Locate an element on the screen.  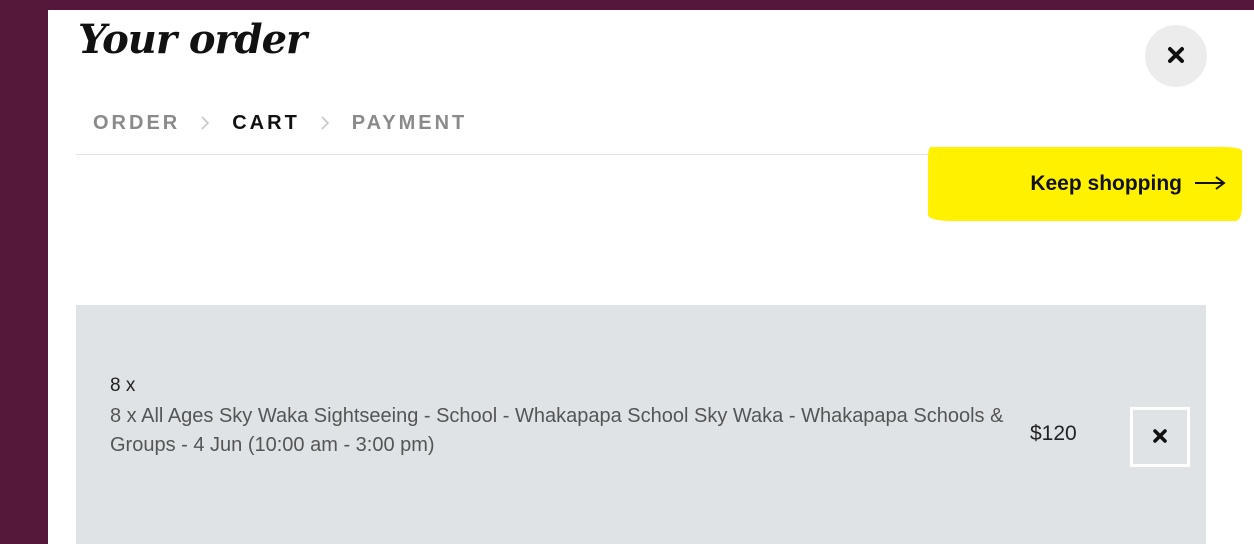
keep-shopping-button: Keep shopping is located at coordinates (1085, 184).